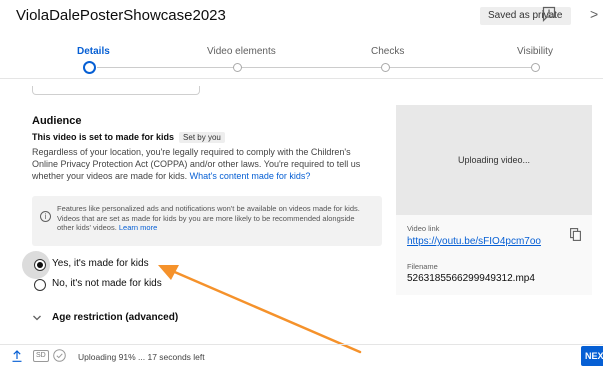  I want to click on step-visibility-label: Visibility, so click(535, 51).